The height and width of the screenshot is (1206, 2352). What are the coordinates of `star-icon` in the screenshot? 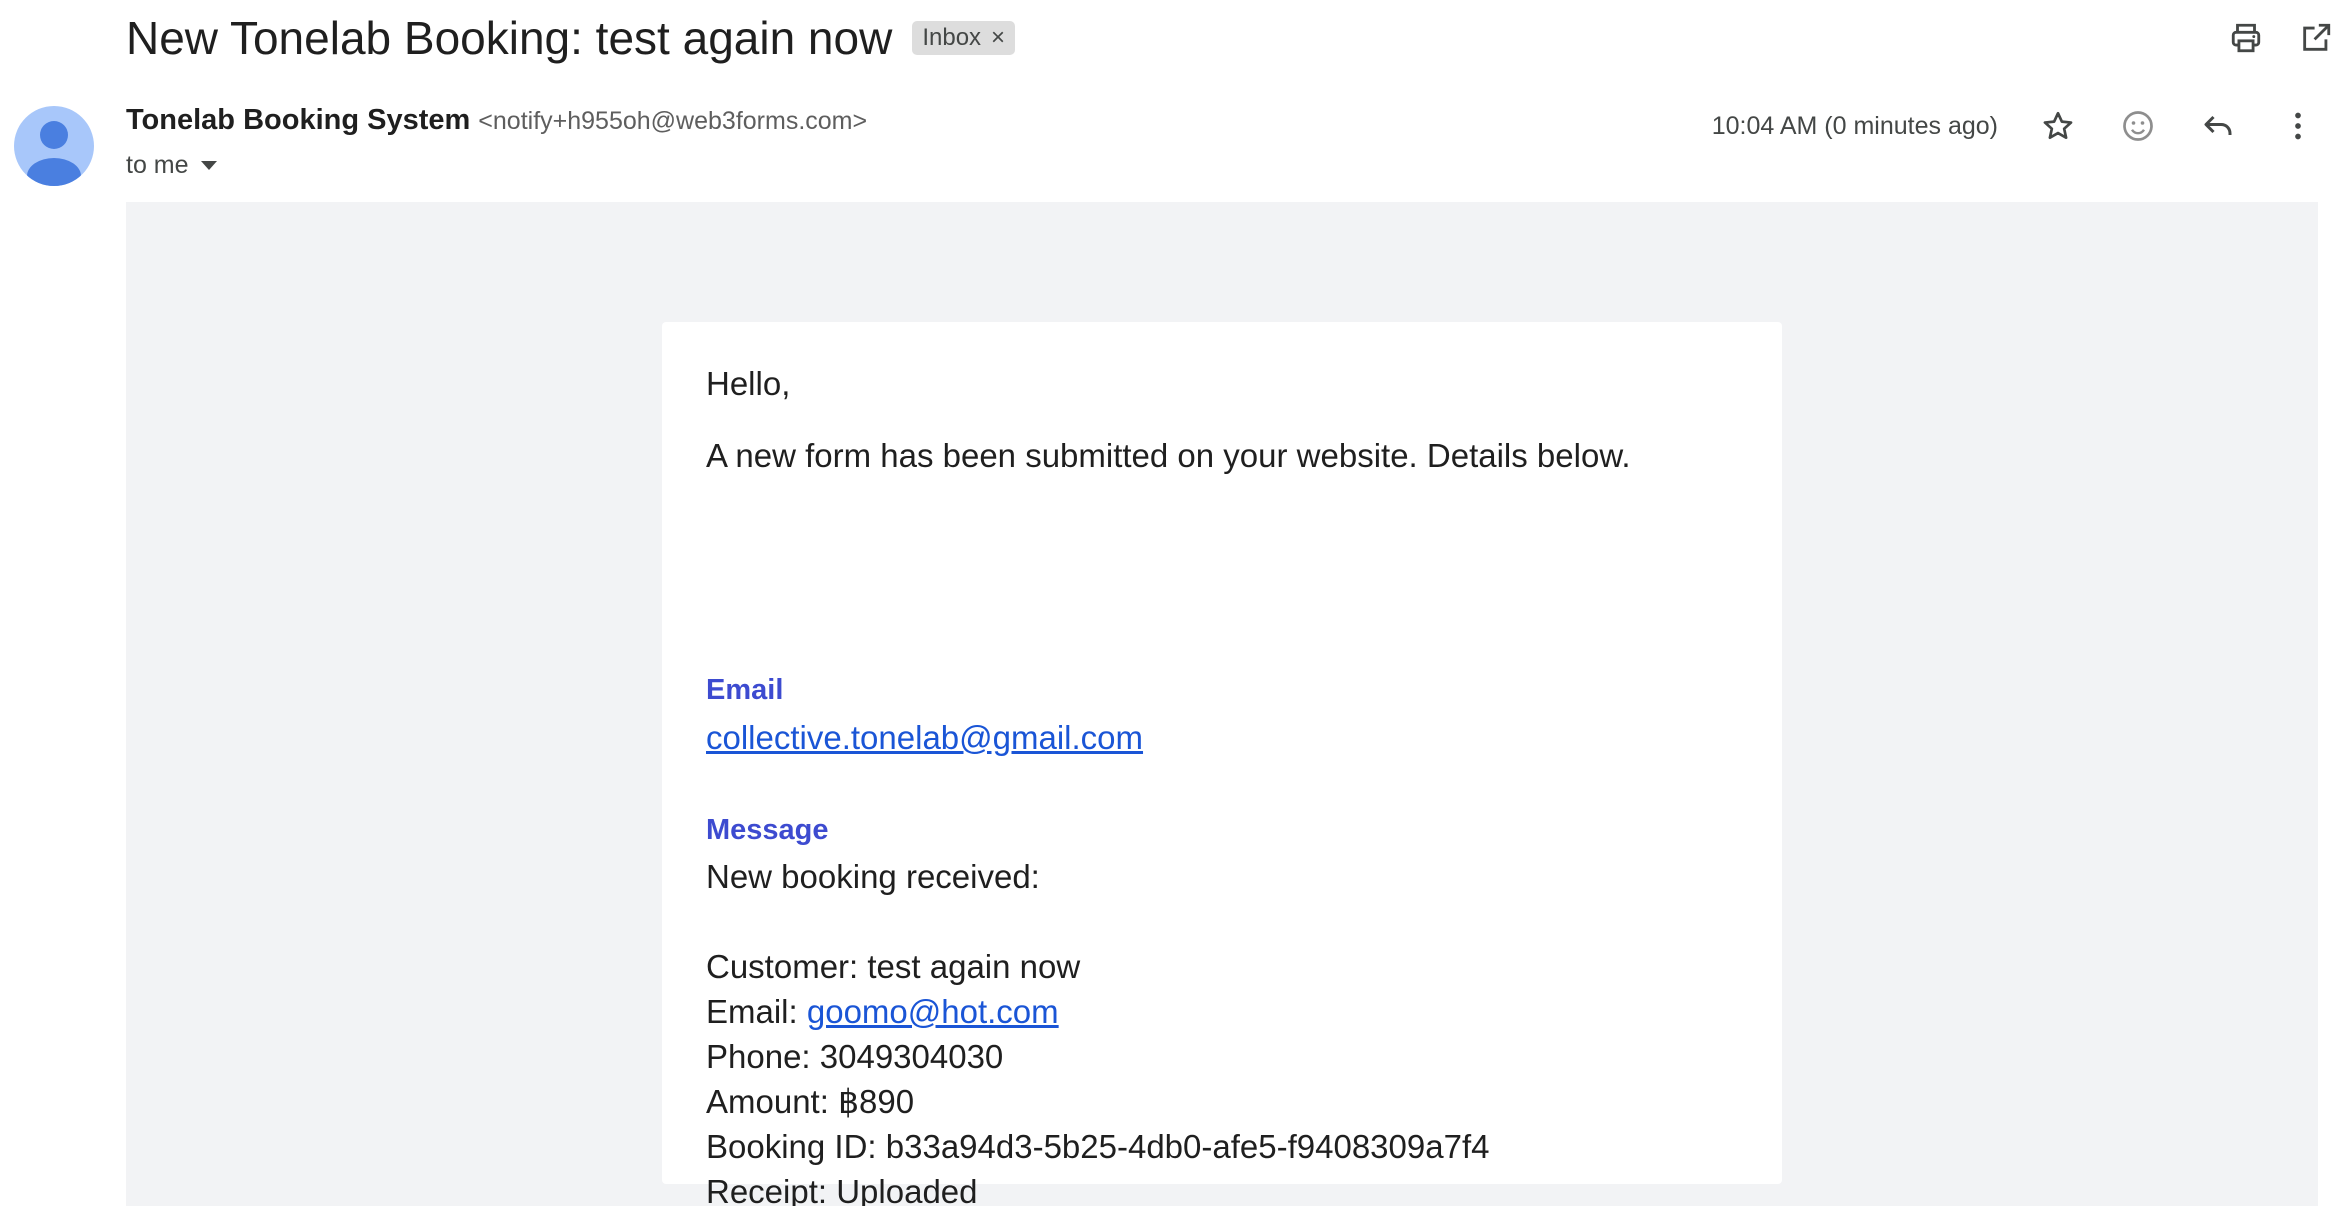 It's located at (2058, 125).